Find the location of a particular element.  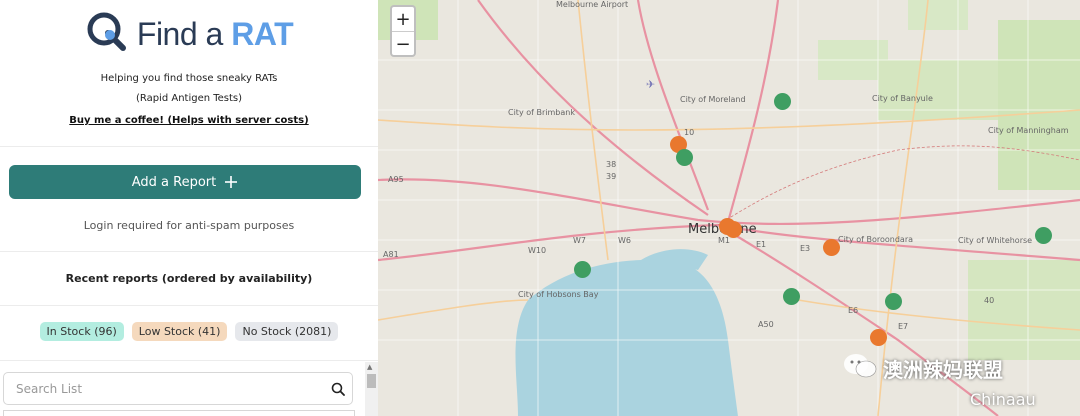

map-label-brimbank: City of Brimbank is located at coordinates (541, 112).